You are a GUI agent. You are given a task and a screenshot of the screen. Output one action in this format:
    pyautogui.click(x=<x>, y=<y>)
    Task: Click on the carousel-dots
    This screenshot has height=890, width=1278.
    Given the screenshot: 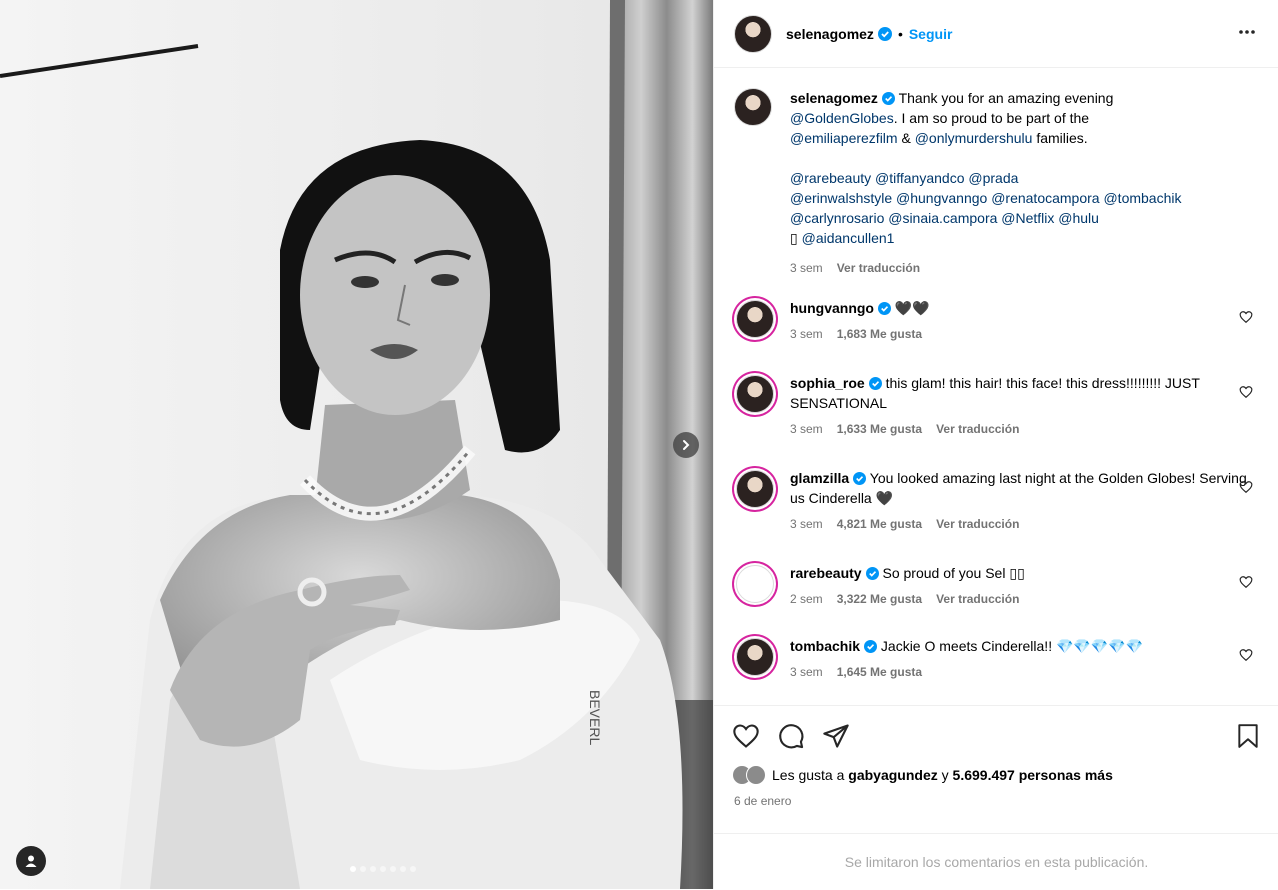 What is the action you would take?
    pyautogui.click(x=383, y=869)
    